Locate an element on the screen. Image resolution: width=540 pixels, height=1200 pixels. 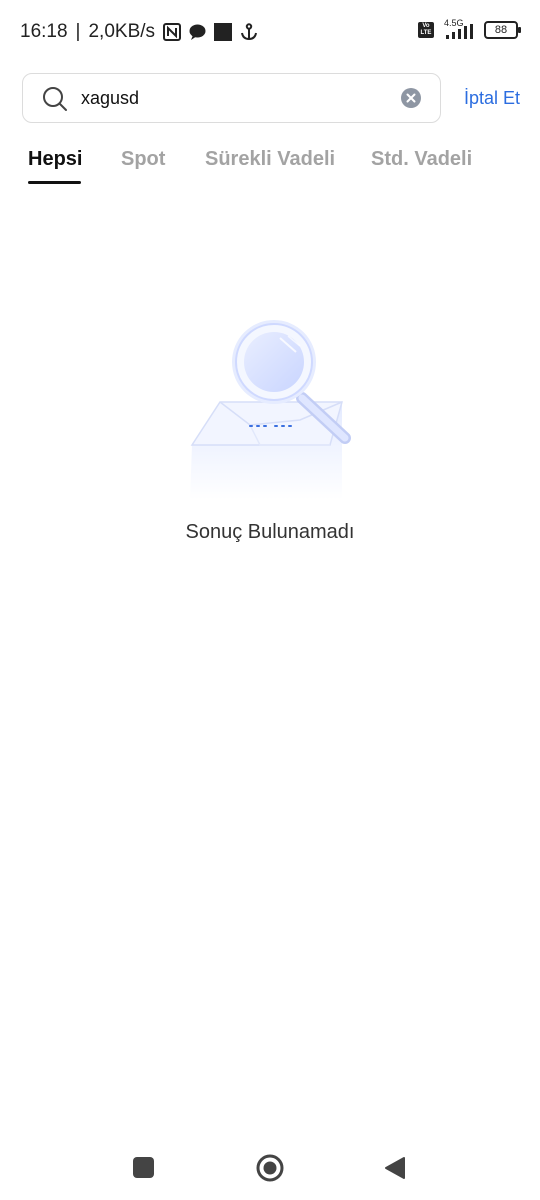
active-tab-indicator is located at coordinates (54, 182).